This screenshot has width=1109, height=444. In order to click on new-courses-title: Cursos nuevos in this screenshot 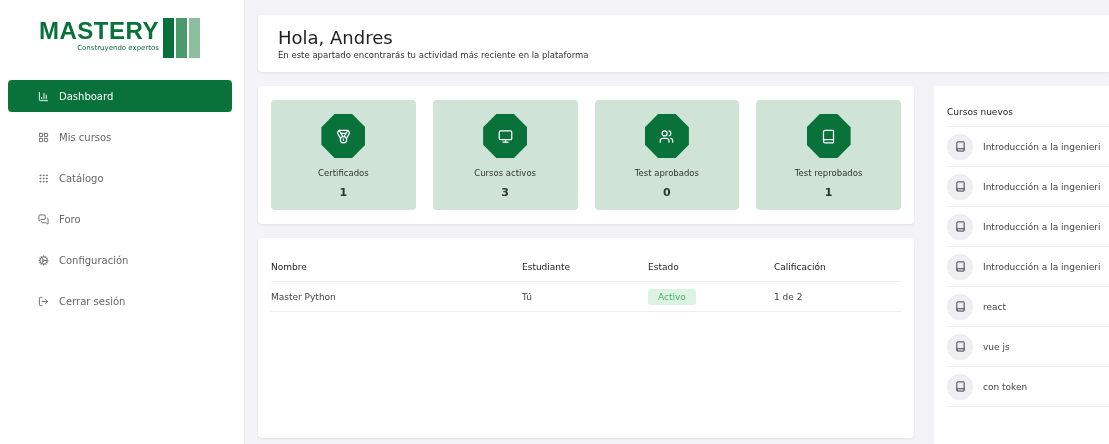, I will do `click(1028, 112)`.